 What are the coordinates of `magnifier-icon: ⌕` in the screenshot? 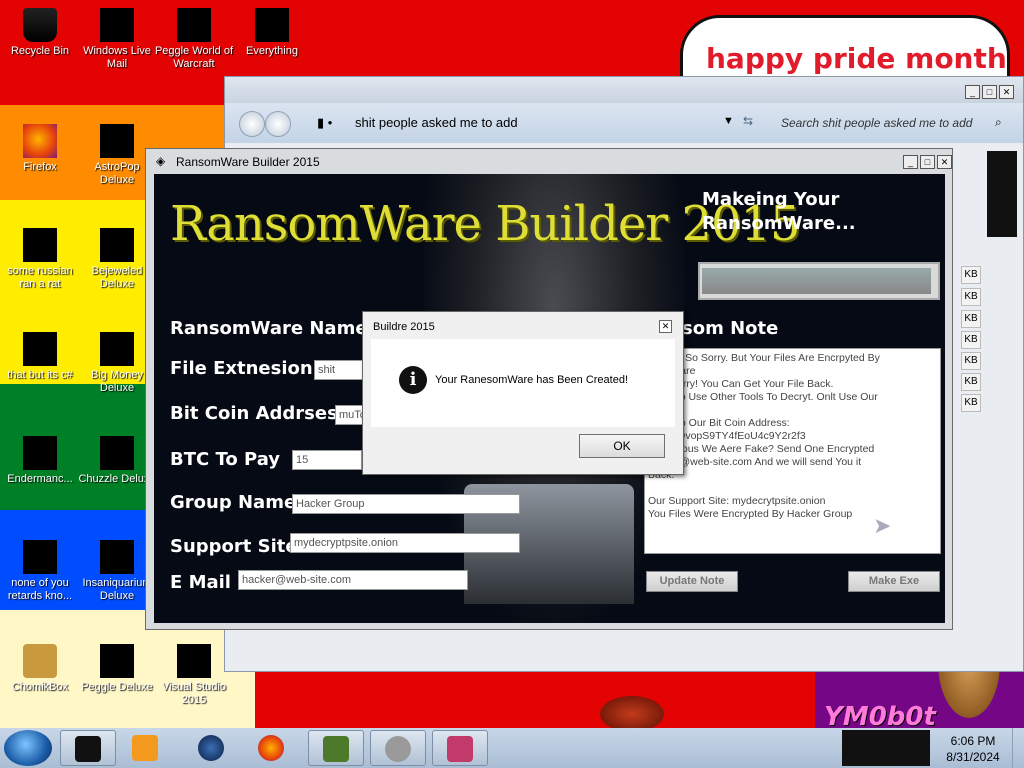 It's located at (998, 122).